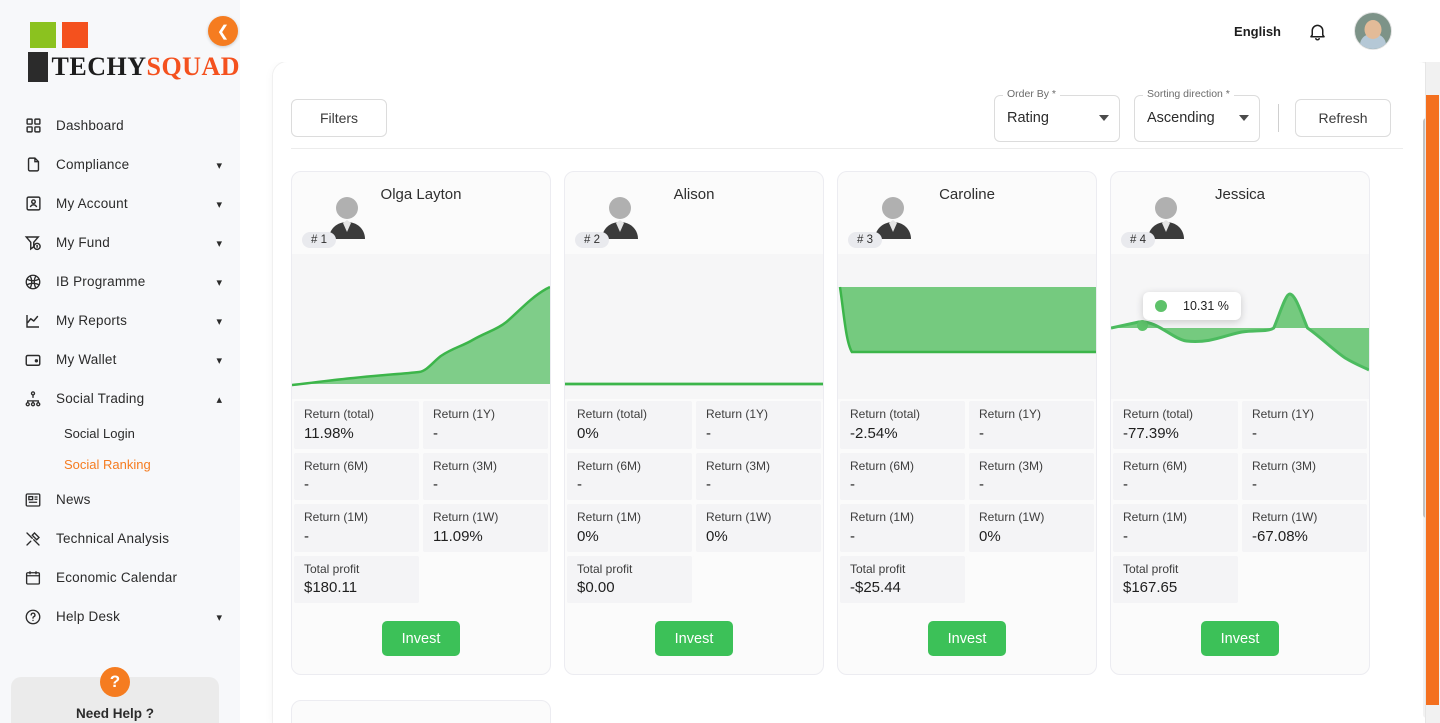 This screenshot has width=1440, height=723. Describe the element at coordinates (1161, 306) in the screenshot. I see `tooltip-series-dot` at that location.